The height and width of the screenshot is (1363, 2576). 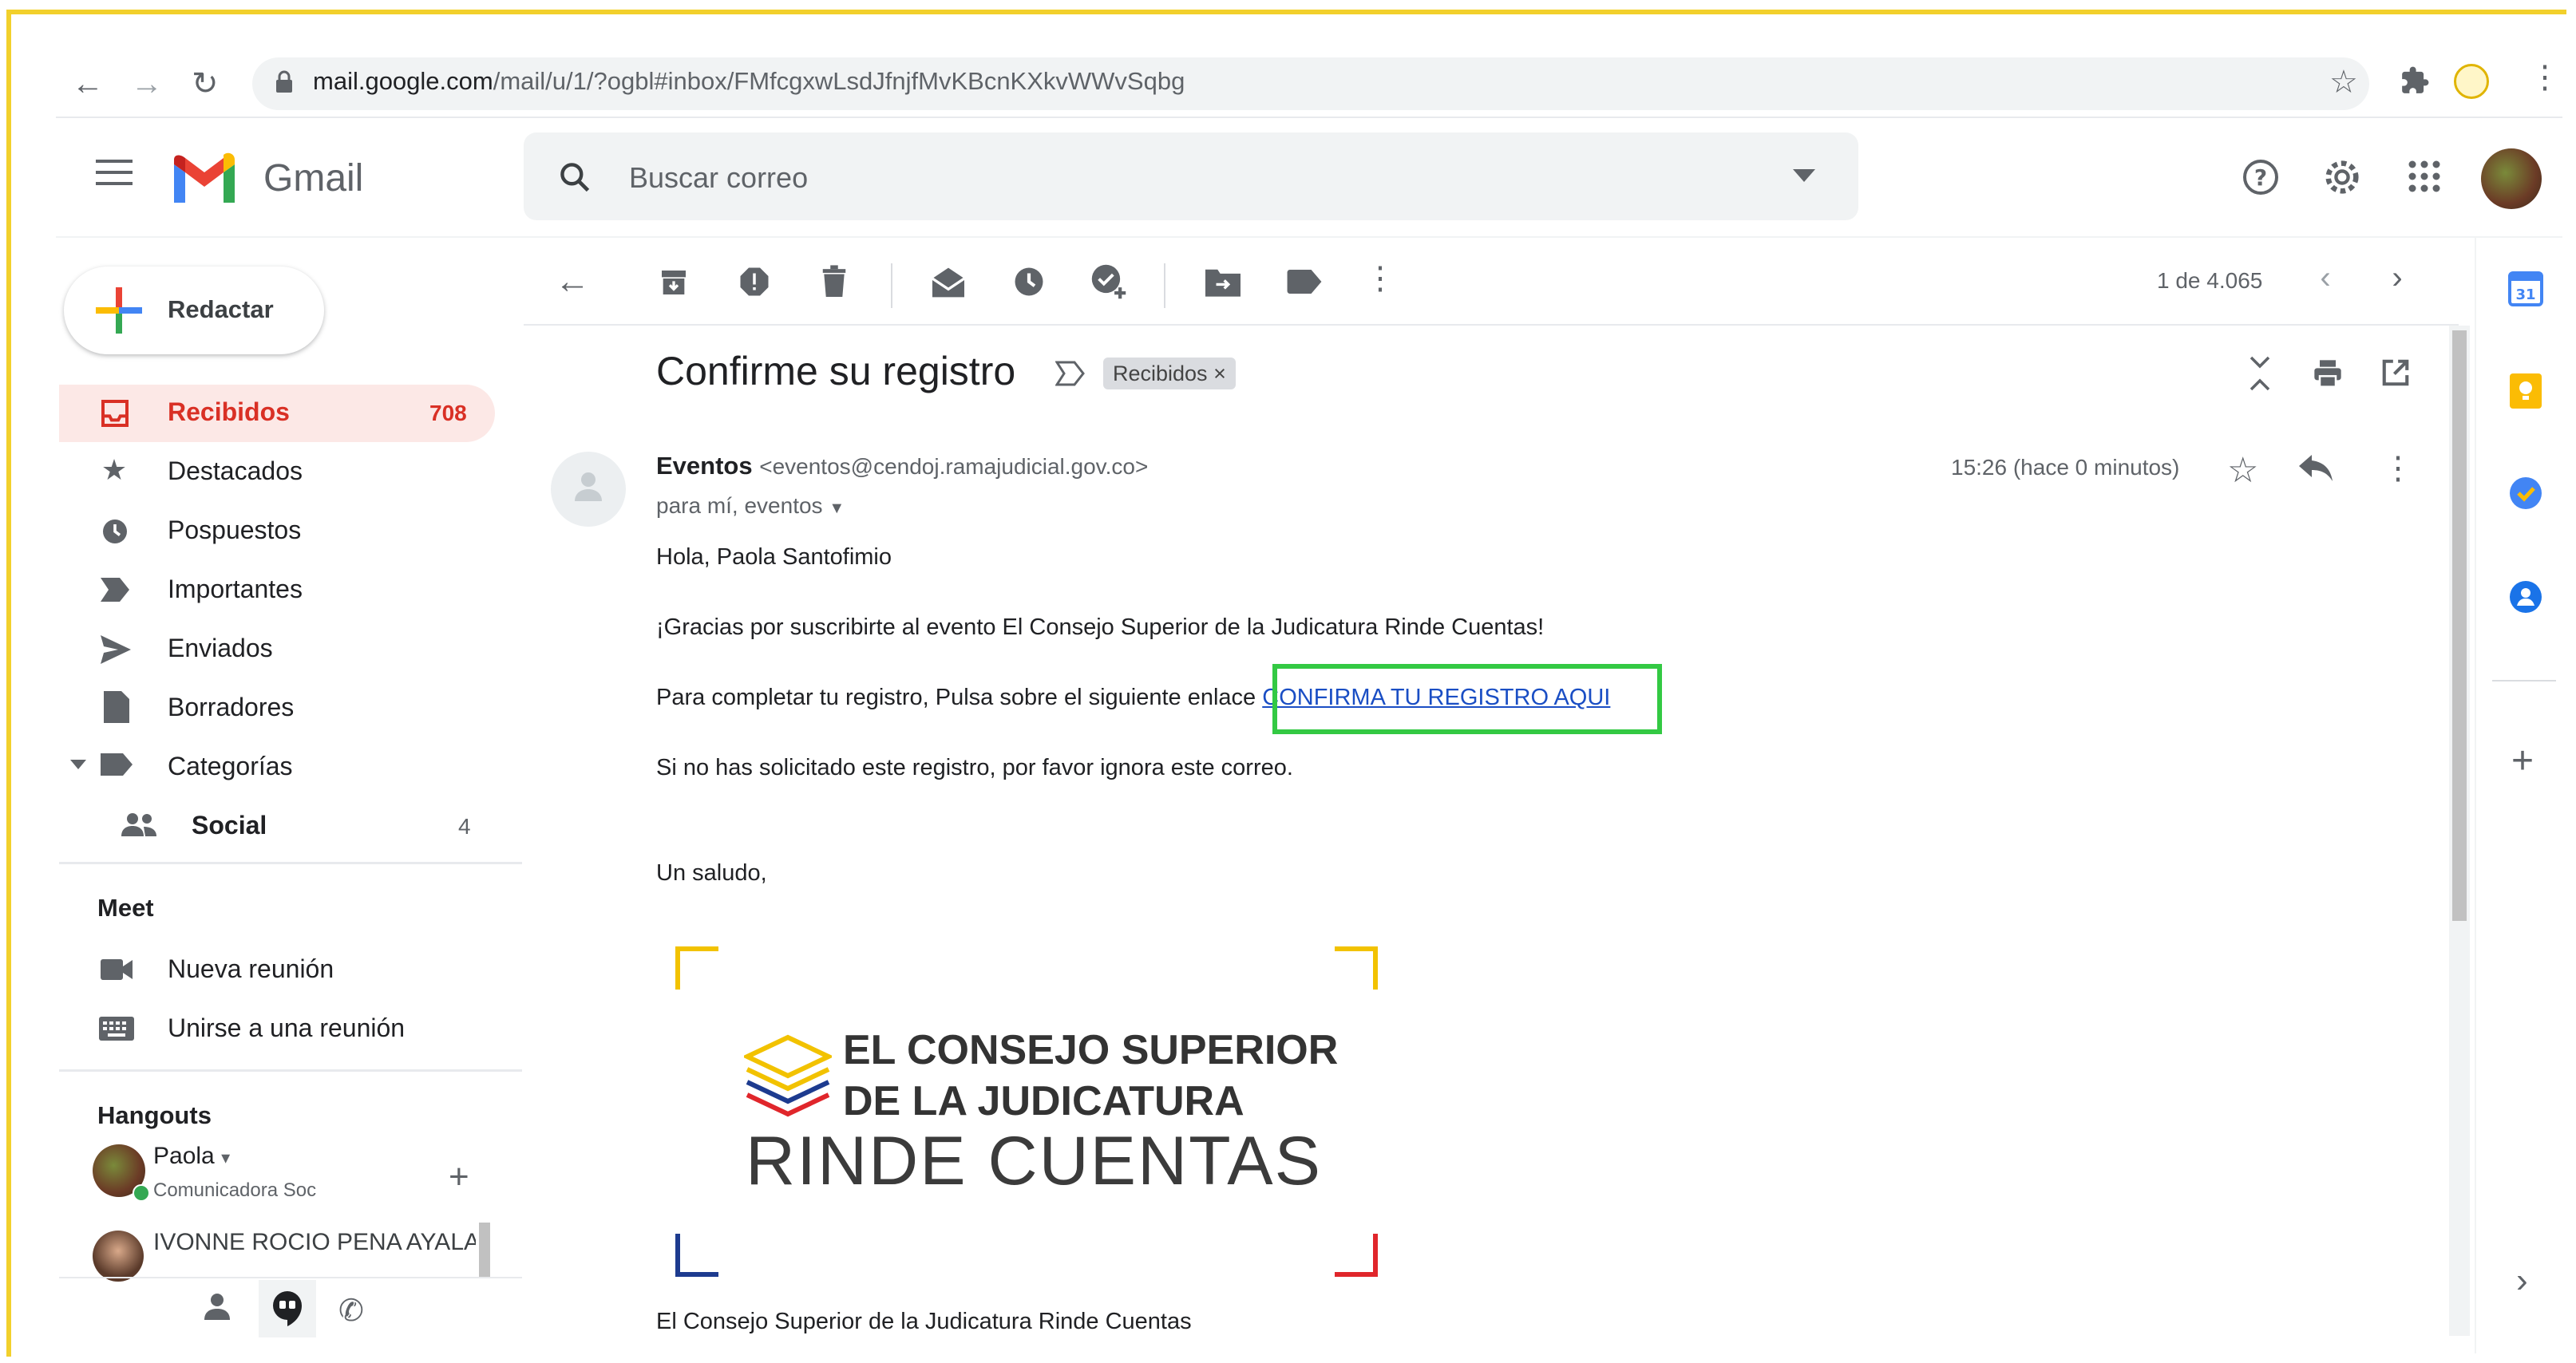 I want to click on sidebar-item-starred: Destacados, so click(x=236, y=471).